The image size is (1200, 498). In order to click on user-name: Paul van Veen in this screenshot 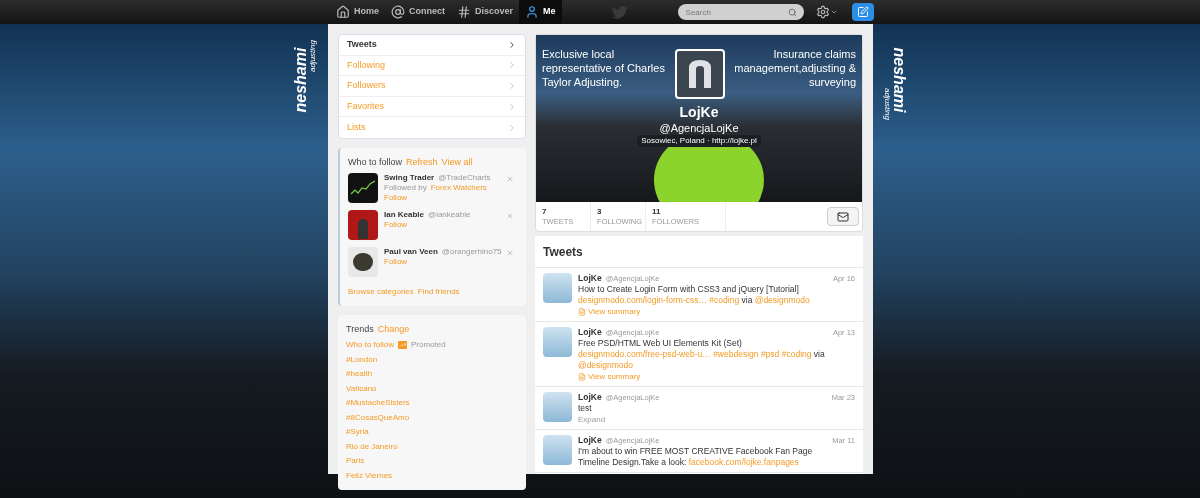, I will do `click(411, 252)`.